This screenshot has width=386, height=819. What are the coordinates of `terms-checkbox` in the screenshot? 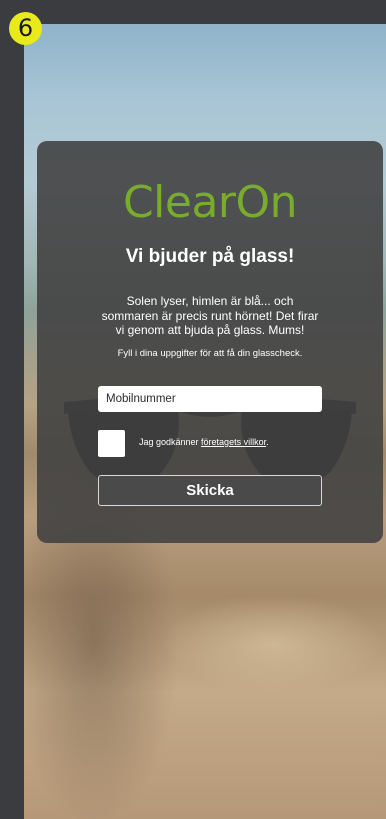 It's located at (111, 443).